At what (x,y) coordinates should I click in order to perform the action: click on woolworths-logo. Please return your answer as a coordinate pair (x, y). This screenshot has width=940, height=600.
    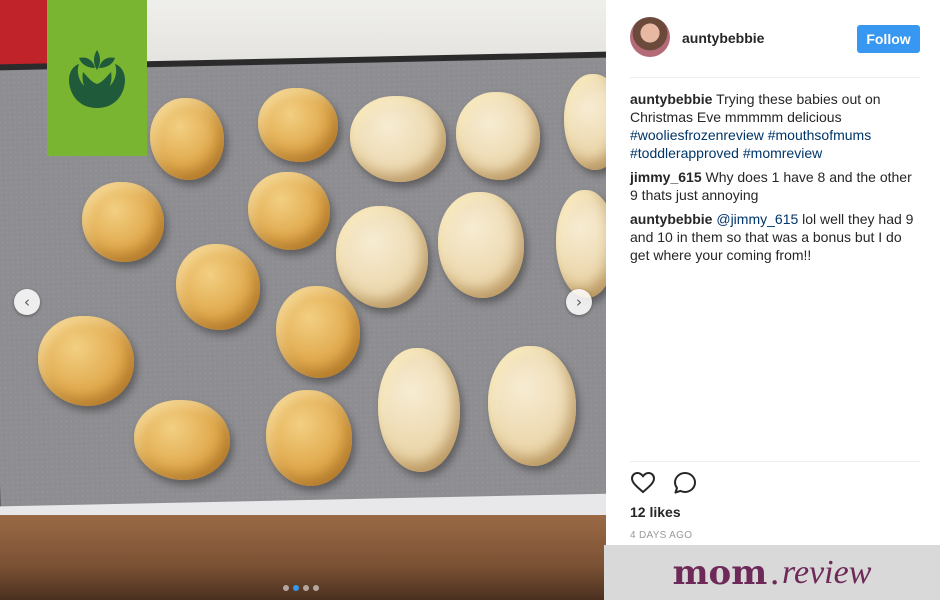
    Looking at the image, I should click on (97, 78).